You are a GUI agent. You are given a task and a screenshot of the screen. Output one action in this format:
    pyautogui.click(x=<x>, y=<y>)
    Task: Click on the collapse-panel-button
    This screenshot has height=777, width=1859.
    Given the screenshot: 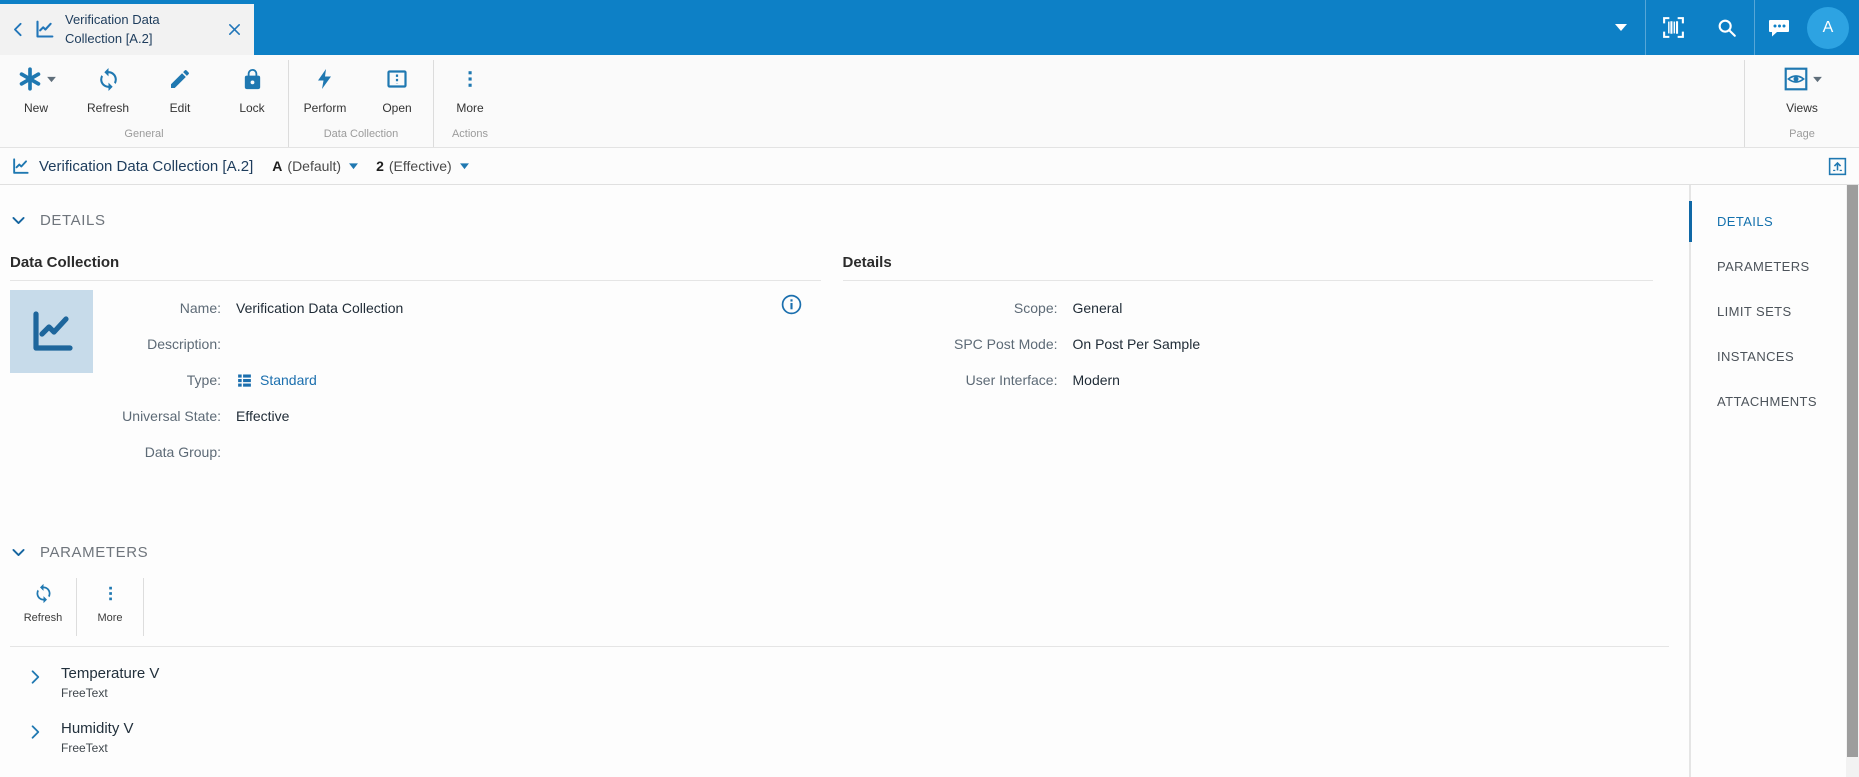 What is the action you would take?
    pyautogui.click(x=1837, y=166)
    